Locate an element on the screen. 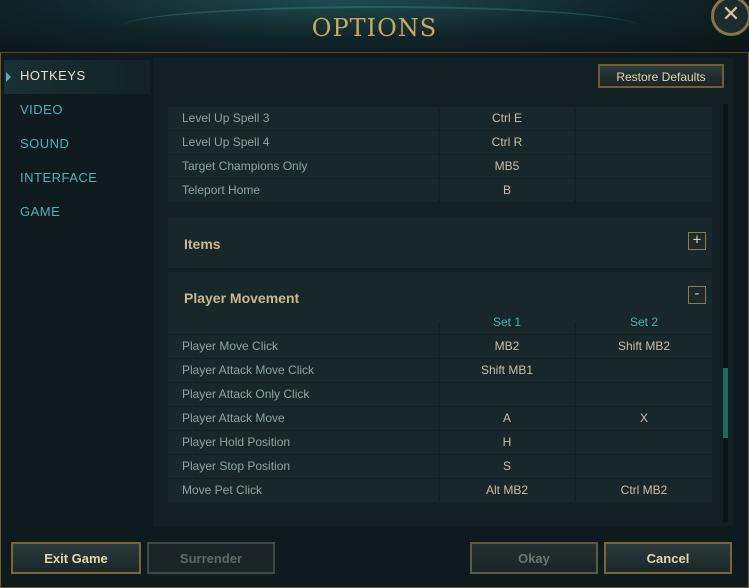  hotkey-set1: S is located at coordinates (507, 466).